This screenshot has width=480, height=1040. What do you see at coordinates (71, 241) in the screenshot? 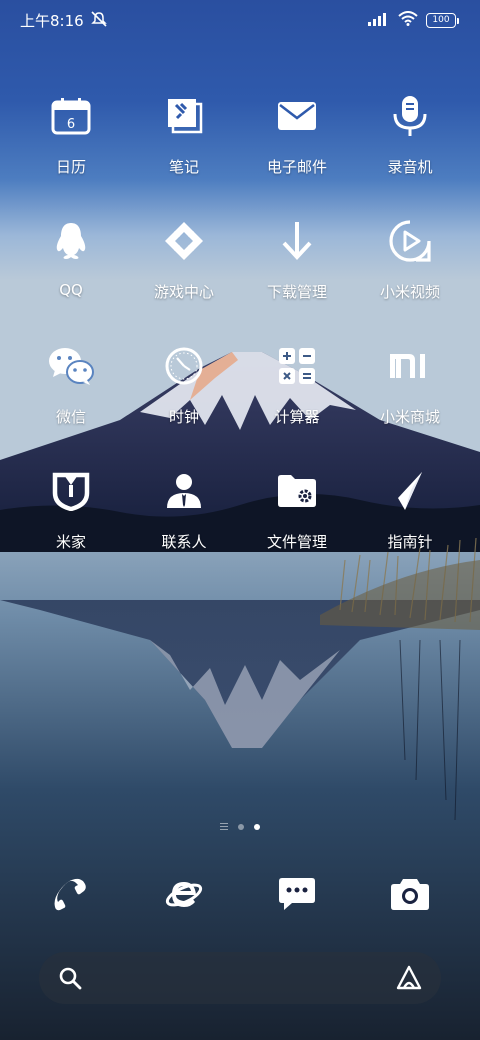
I see `penguin-icon` at bounding box center [71, 241].